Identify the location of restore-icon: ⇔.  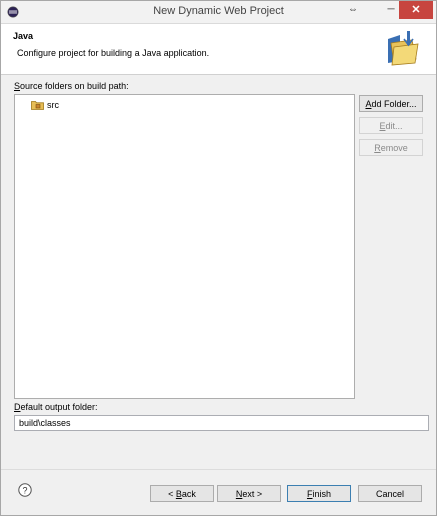
(353, 10).